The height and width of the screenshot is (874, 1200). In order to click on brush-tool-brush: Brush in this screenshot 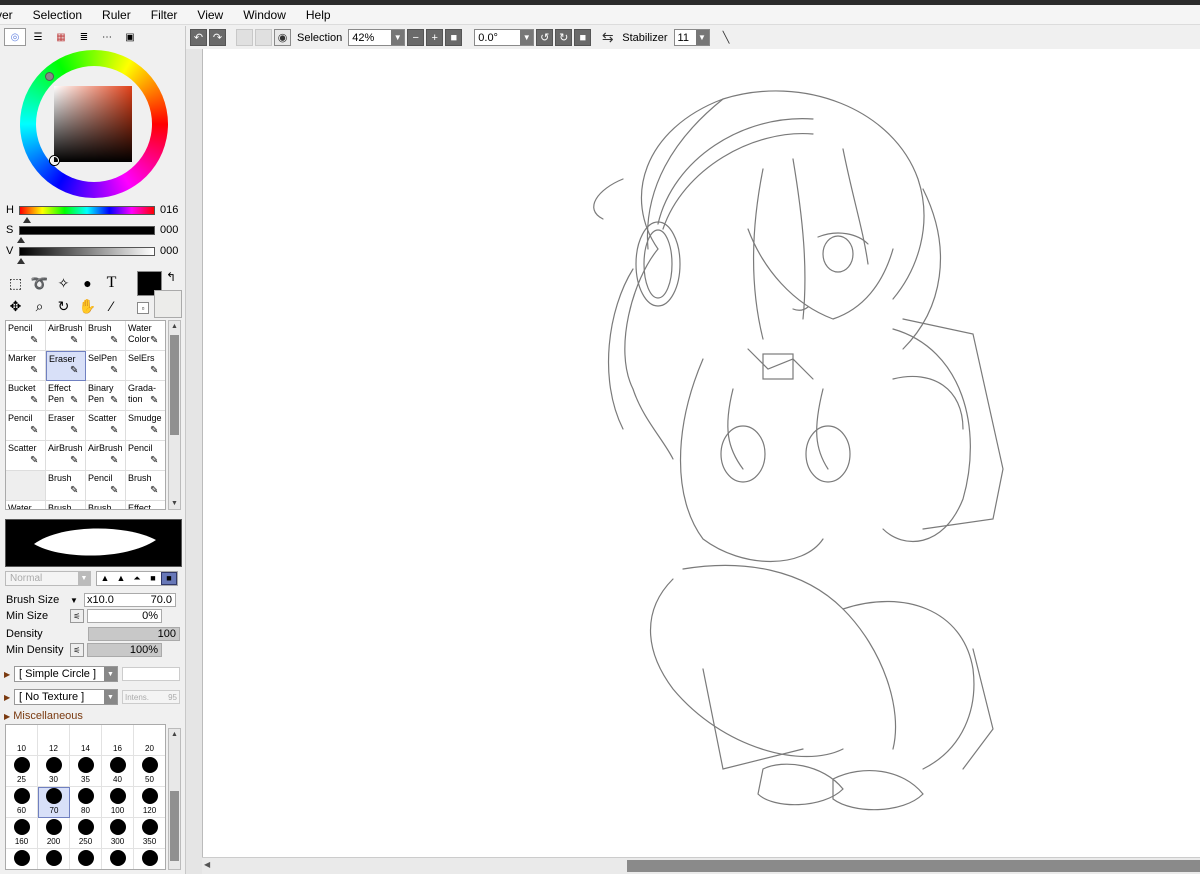, I will do `click(66, 505)`.